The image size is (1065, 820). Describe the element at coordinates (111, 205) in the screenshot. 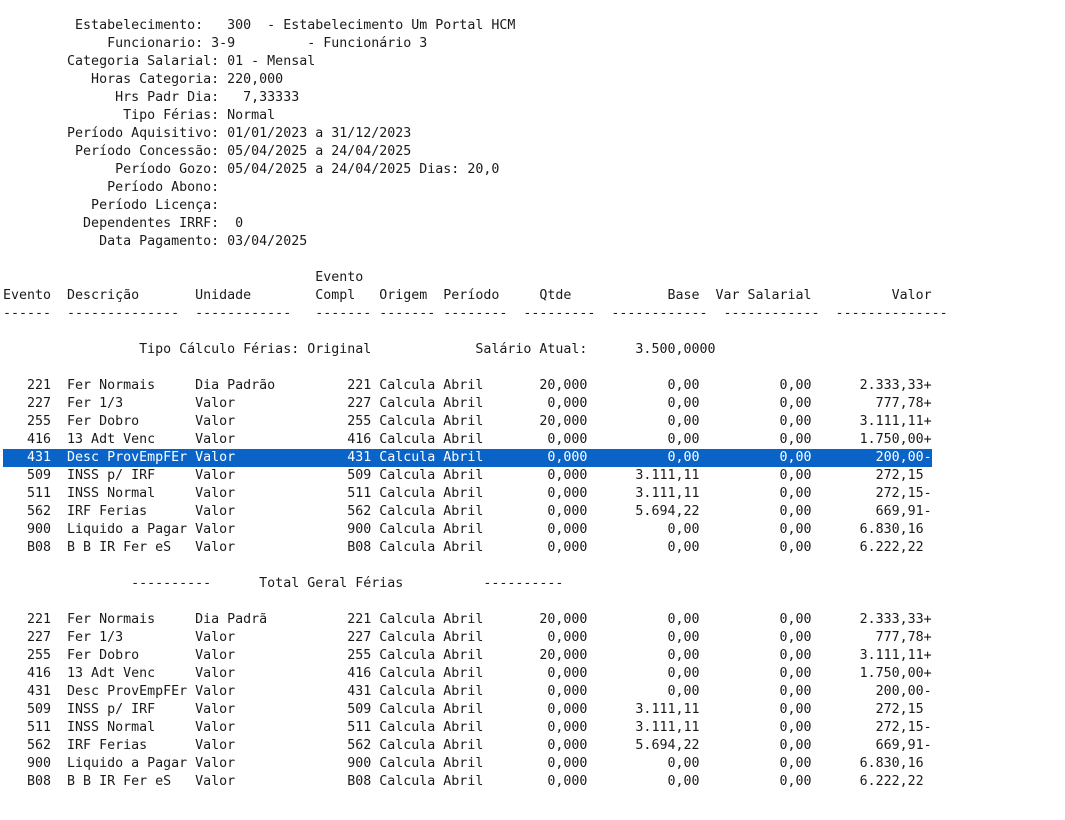

I see `field-periodo-licenca: Período Licença:` at that location.